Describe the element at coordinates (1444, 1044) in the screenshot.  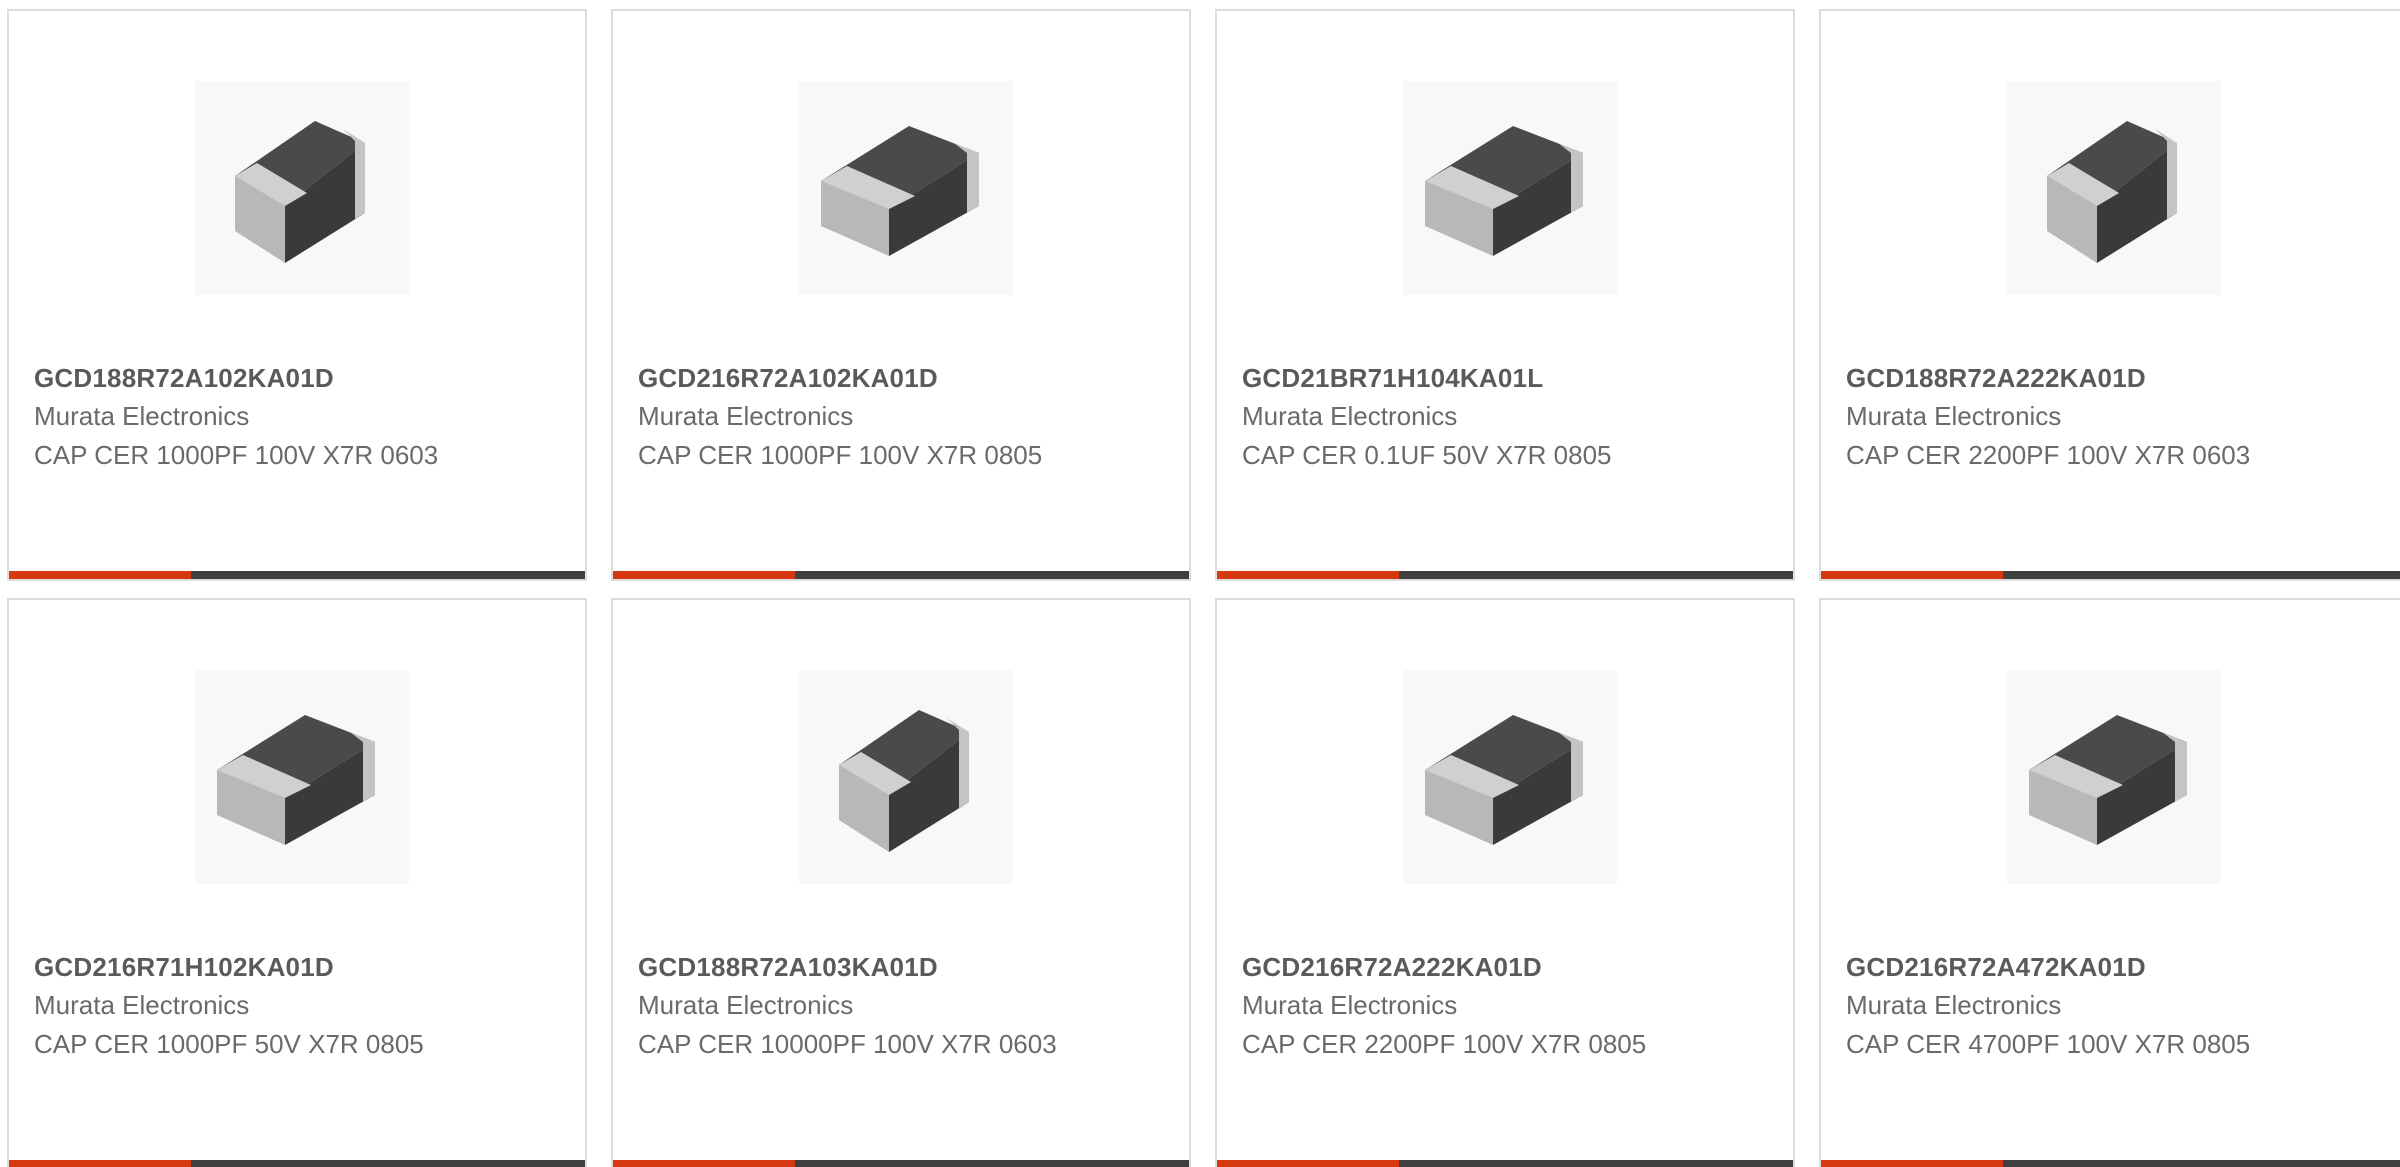
I see `description: CAP CER 2200PF 100V X7R 0805` at that location.